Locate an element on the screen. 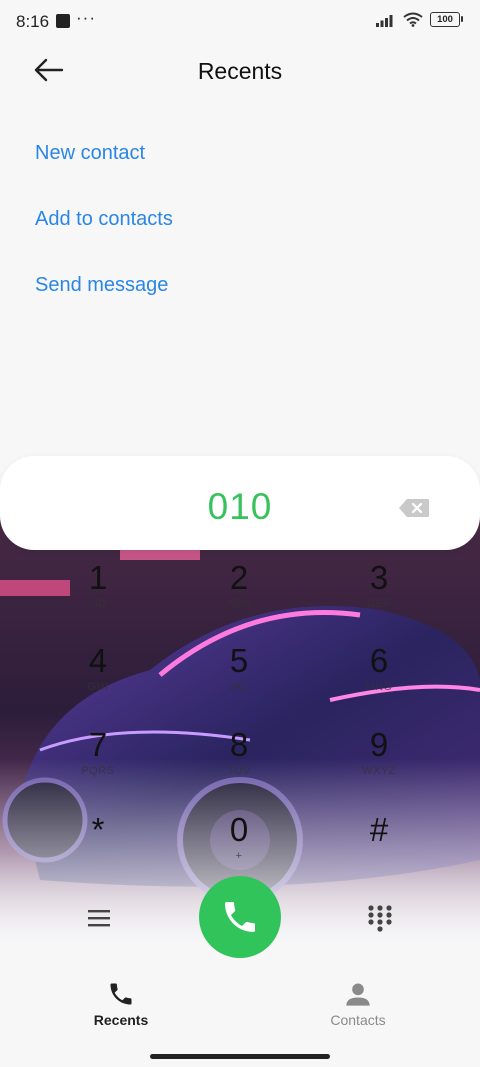 The image size is (480, 1067). more-notifications-icon: ··· is located at coordinates (86, 17).